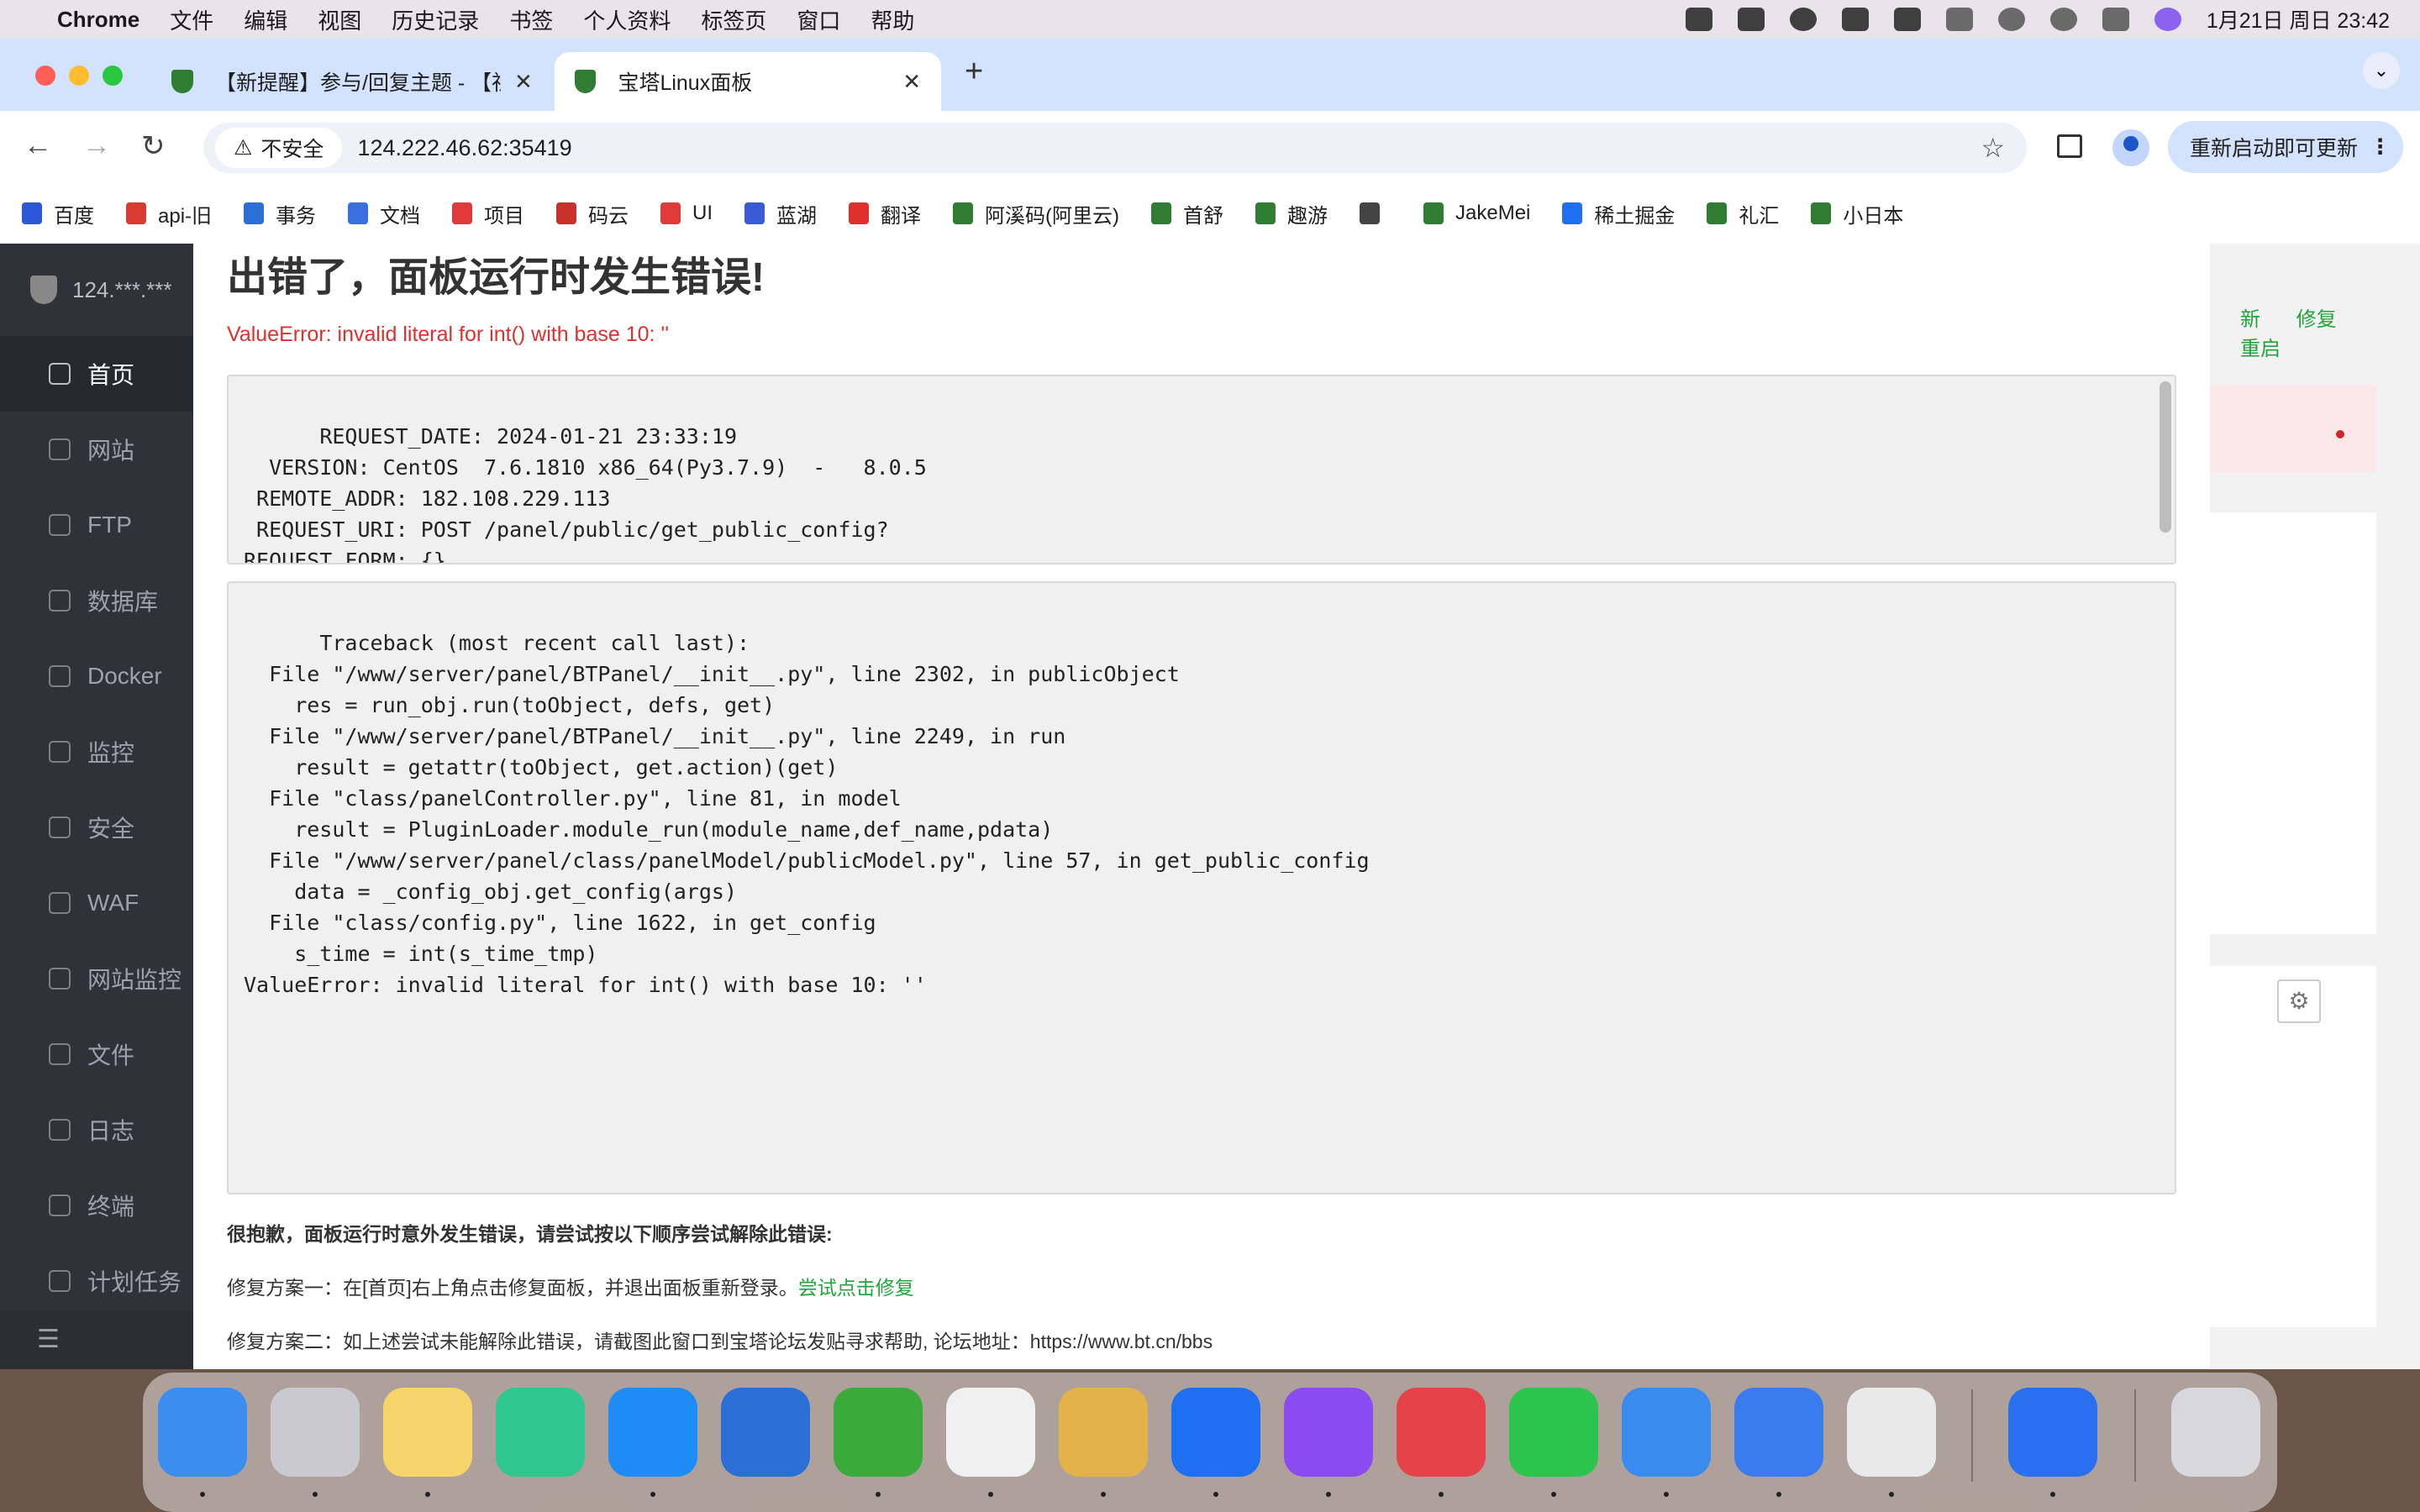 This screenshot has height=1512, width=2420. What do you see at coordinates (2382, 70) in the screenshot?
I see `tab-search-chevron-icon: ⌄` at bounding box center [2382, 70].